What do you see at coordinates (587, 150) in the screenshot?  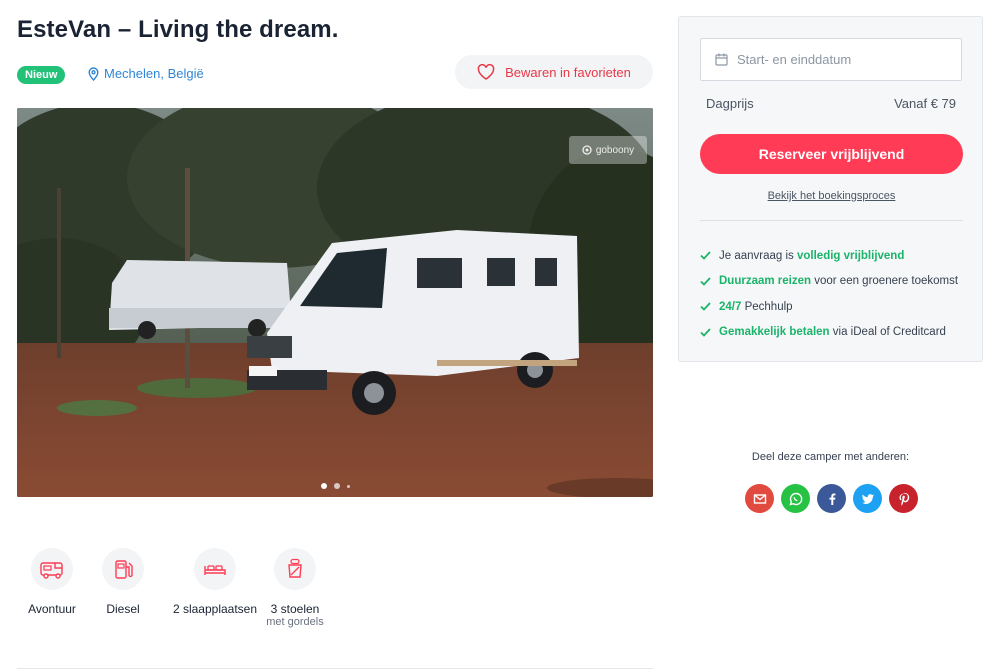 I see `eye-icon` at bounding box center [587, 150].